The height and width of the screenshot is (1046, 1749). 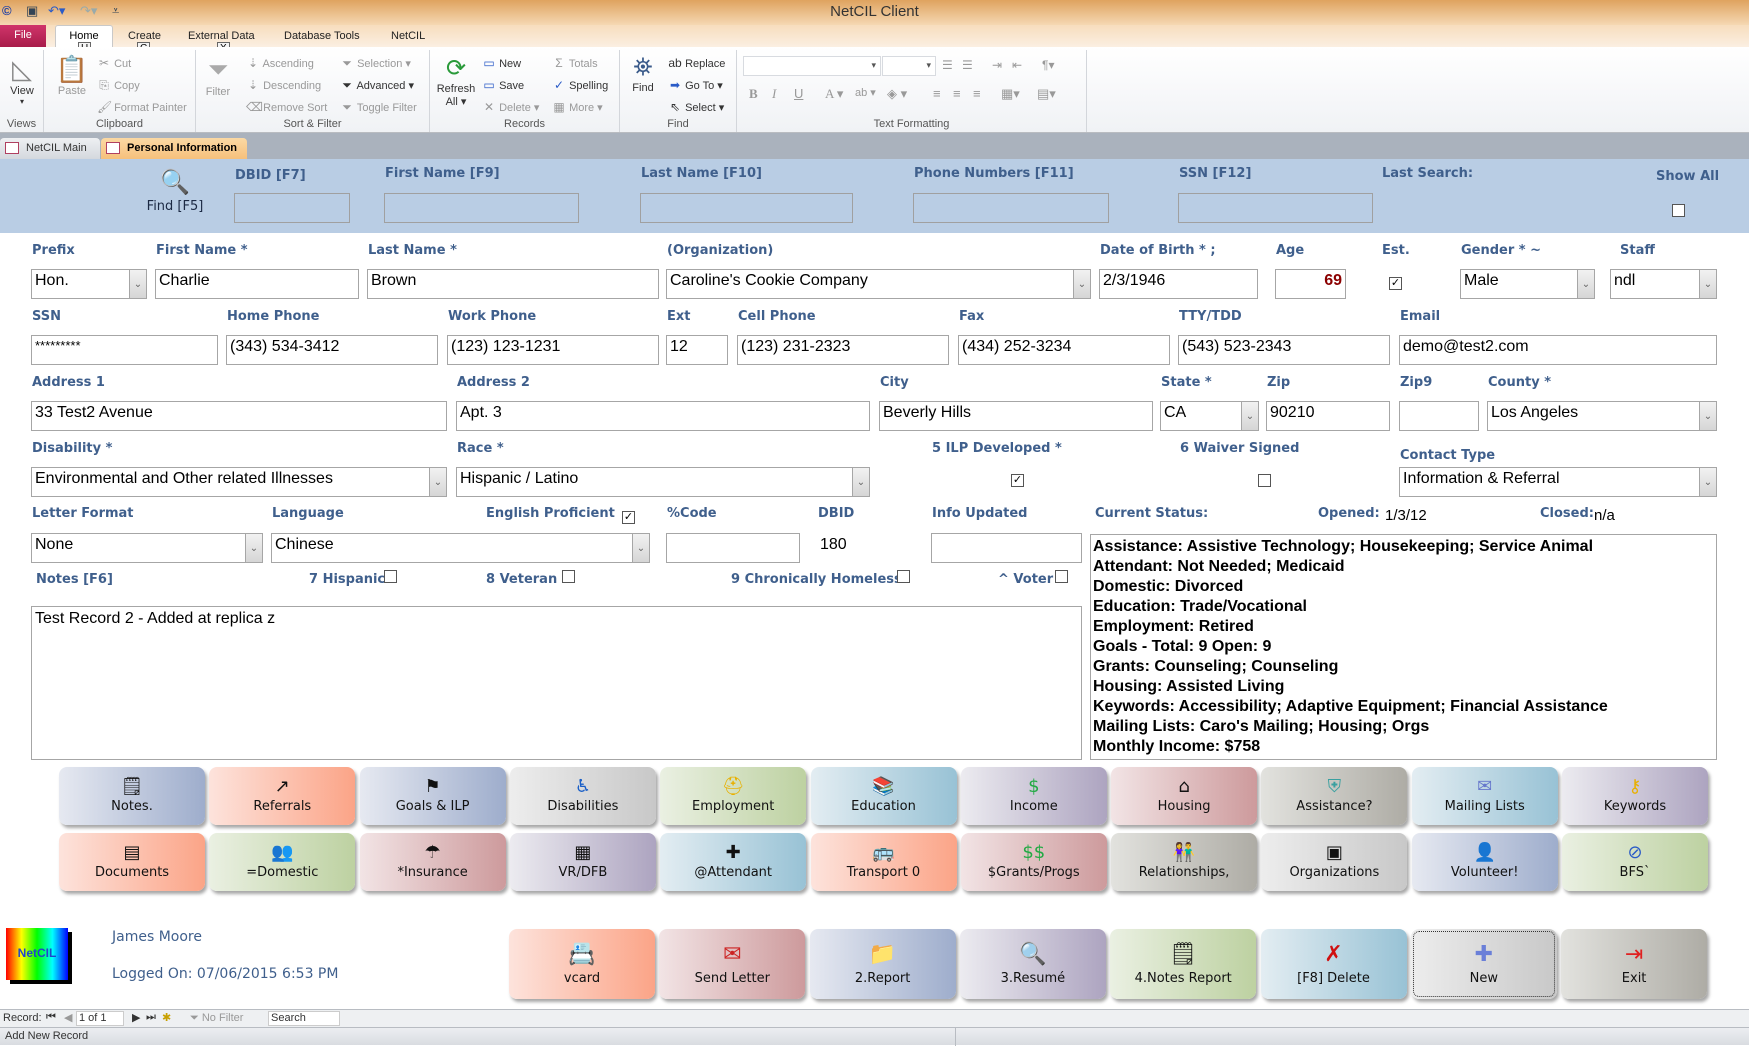 I want to click on record-search-input: Search, so click(x=304, y=1018).